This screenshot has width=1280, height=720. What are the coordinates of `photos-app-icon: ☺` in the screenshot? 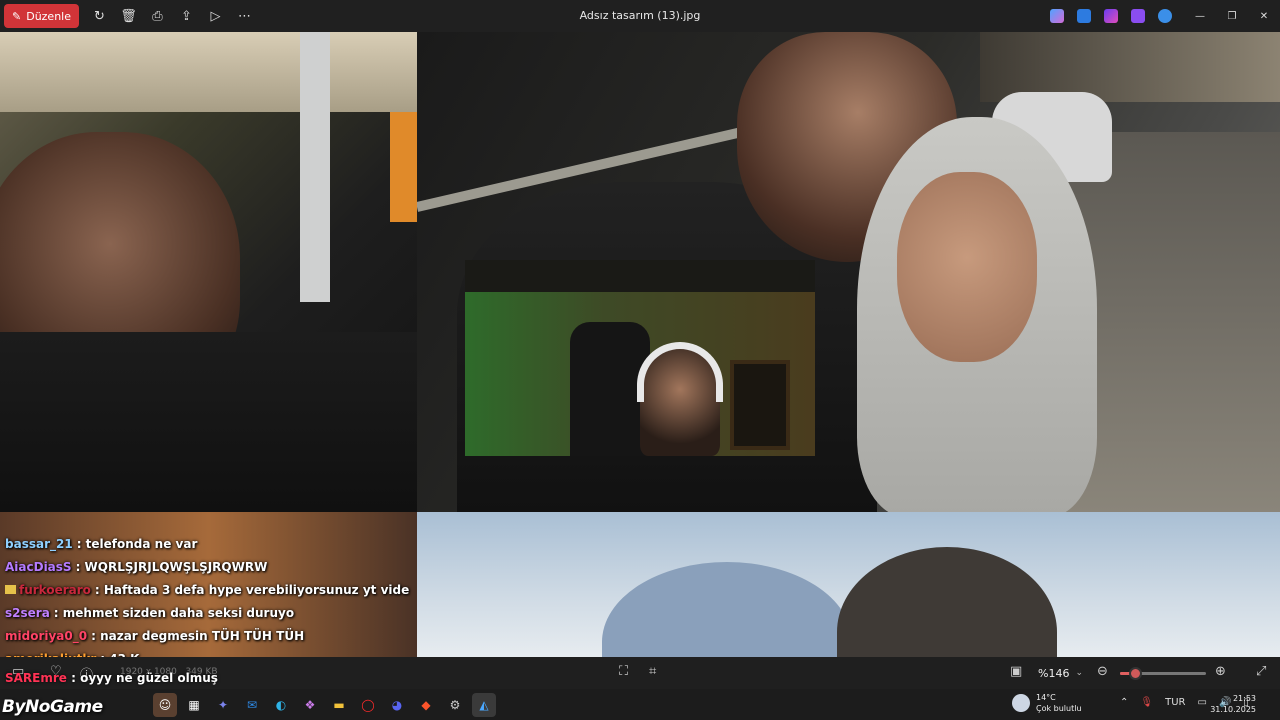 It's located at (165, 705).